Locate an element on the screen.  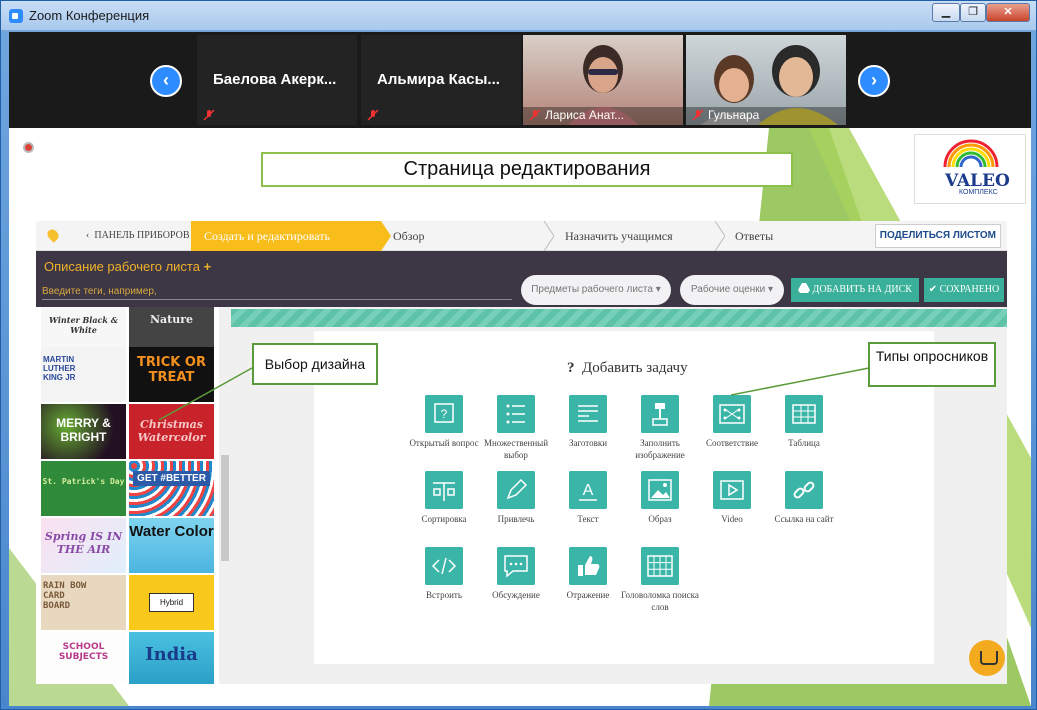
callout-connectors is located at coordinates (514, 394).